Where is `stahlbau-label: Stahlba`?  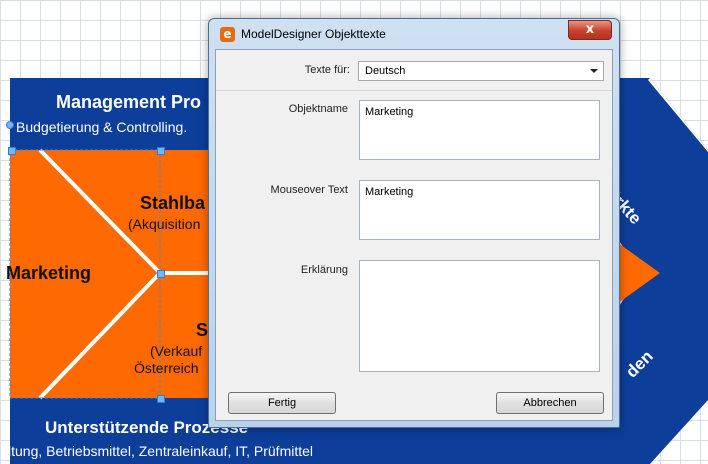 stahlbau-label: Stahlba is located at coordinates (172, 203).